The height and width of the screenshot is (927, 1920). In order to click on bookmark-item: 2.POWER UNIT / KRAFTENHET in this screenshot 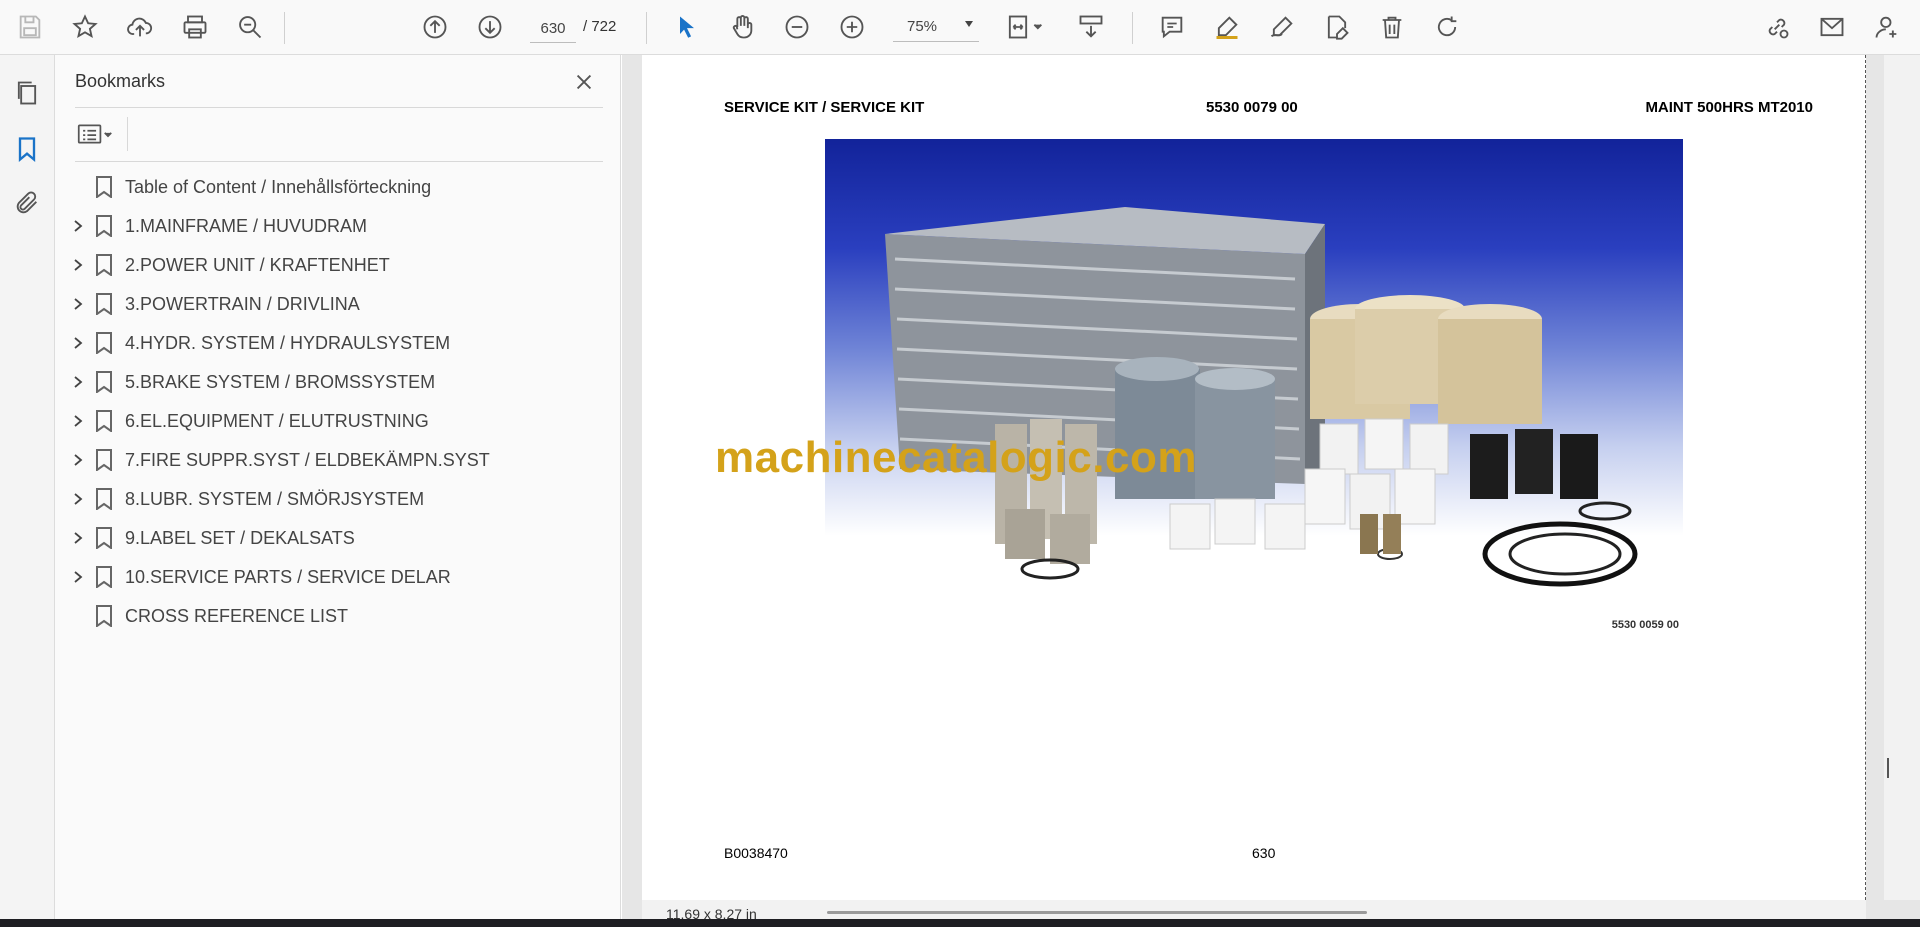, I will do `click(338, 264)`.